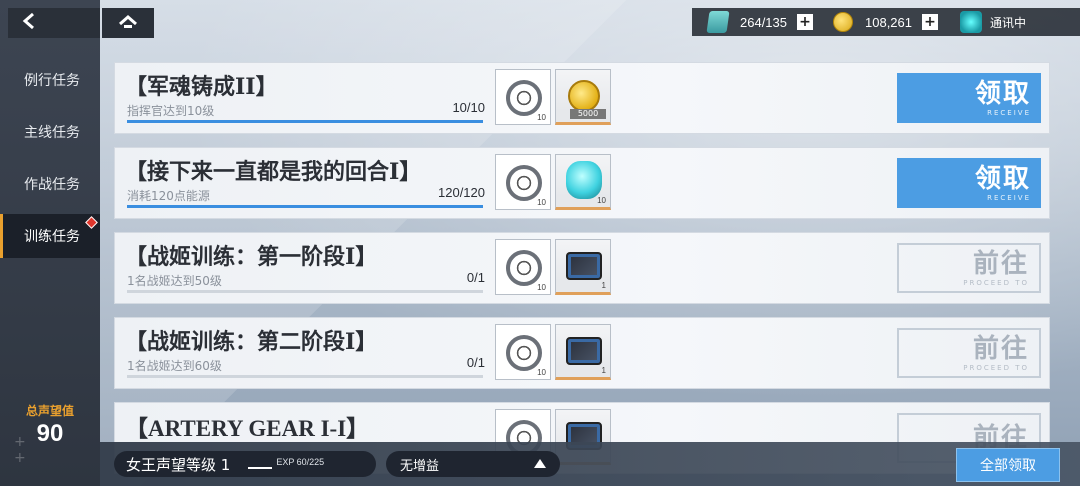 This screenshot has width=1080, height=486. What do you see at coordinates (174, 281) in the screenshot?
I see `task-description: 1名战姬达到50级` at bounding box center [174, 281].